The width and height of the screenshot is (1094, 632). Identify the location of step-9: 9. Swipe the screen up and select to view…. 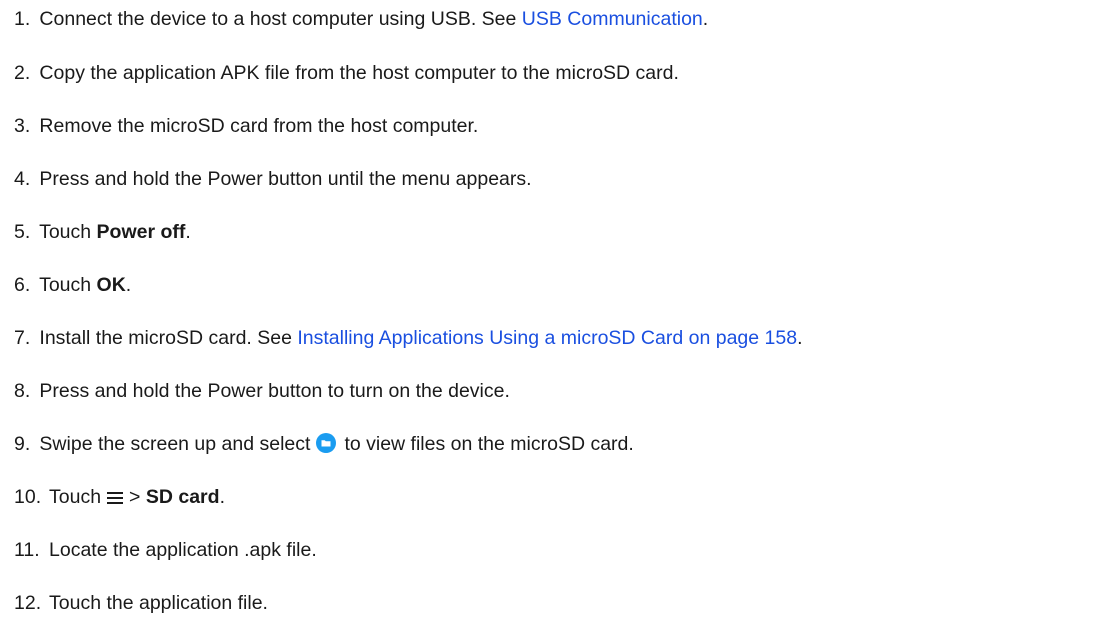
(324, 445).